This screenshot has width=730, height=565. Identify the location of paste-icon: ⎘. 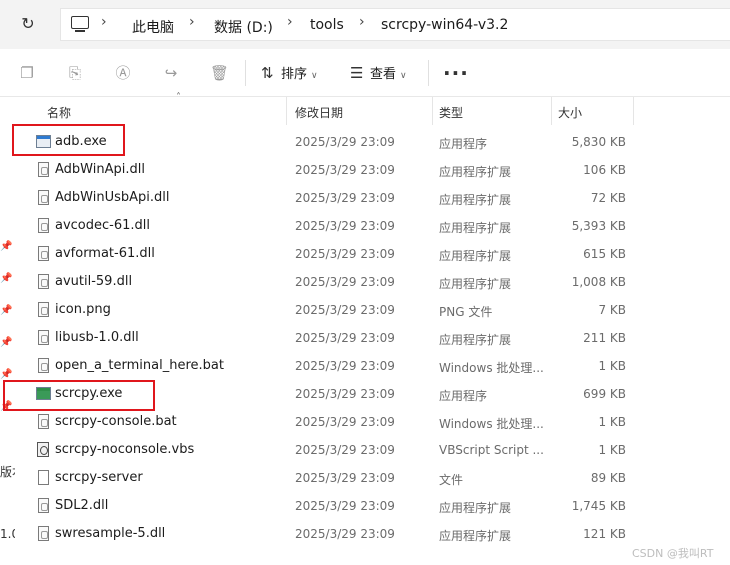
(75, 73).